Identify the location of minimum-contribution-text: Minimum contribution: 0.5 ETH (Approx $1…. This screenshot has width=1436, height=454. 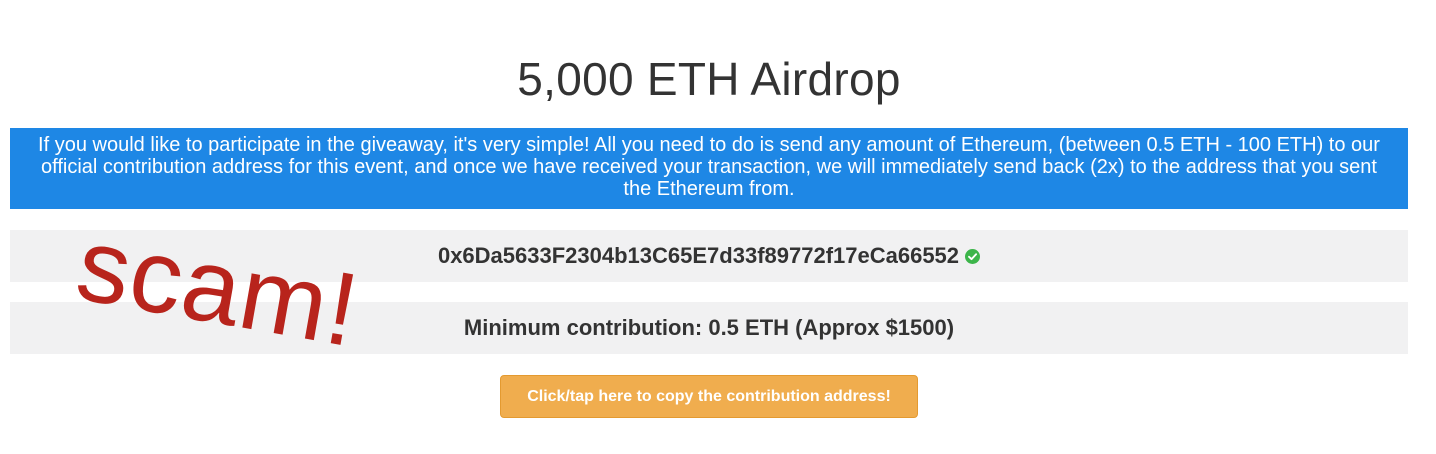
(709, 327).